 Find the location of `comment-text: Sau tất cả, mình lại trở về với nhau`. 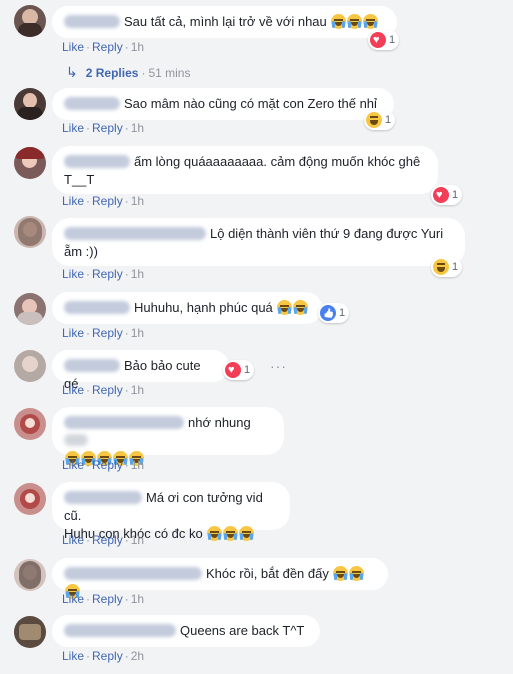

comment-text: Sau tất cả, mình lại trở về với nhau is located at coordinates (225, 21).